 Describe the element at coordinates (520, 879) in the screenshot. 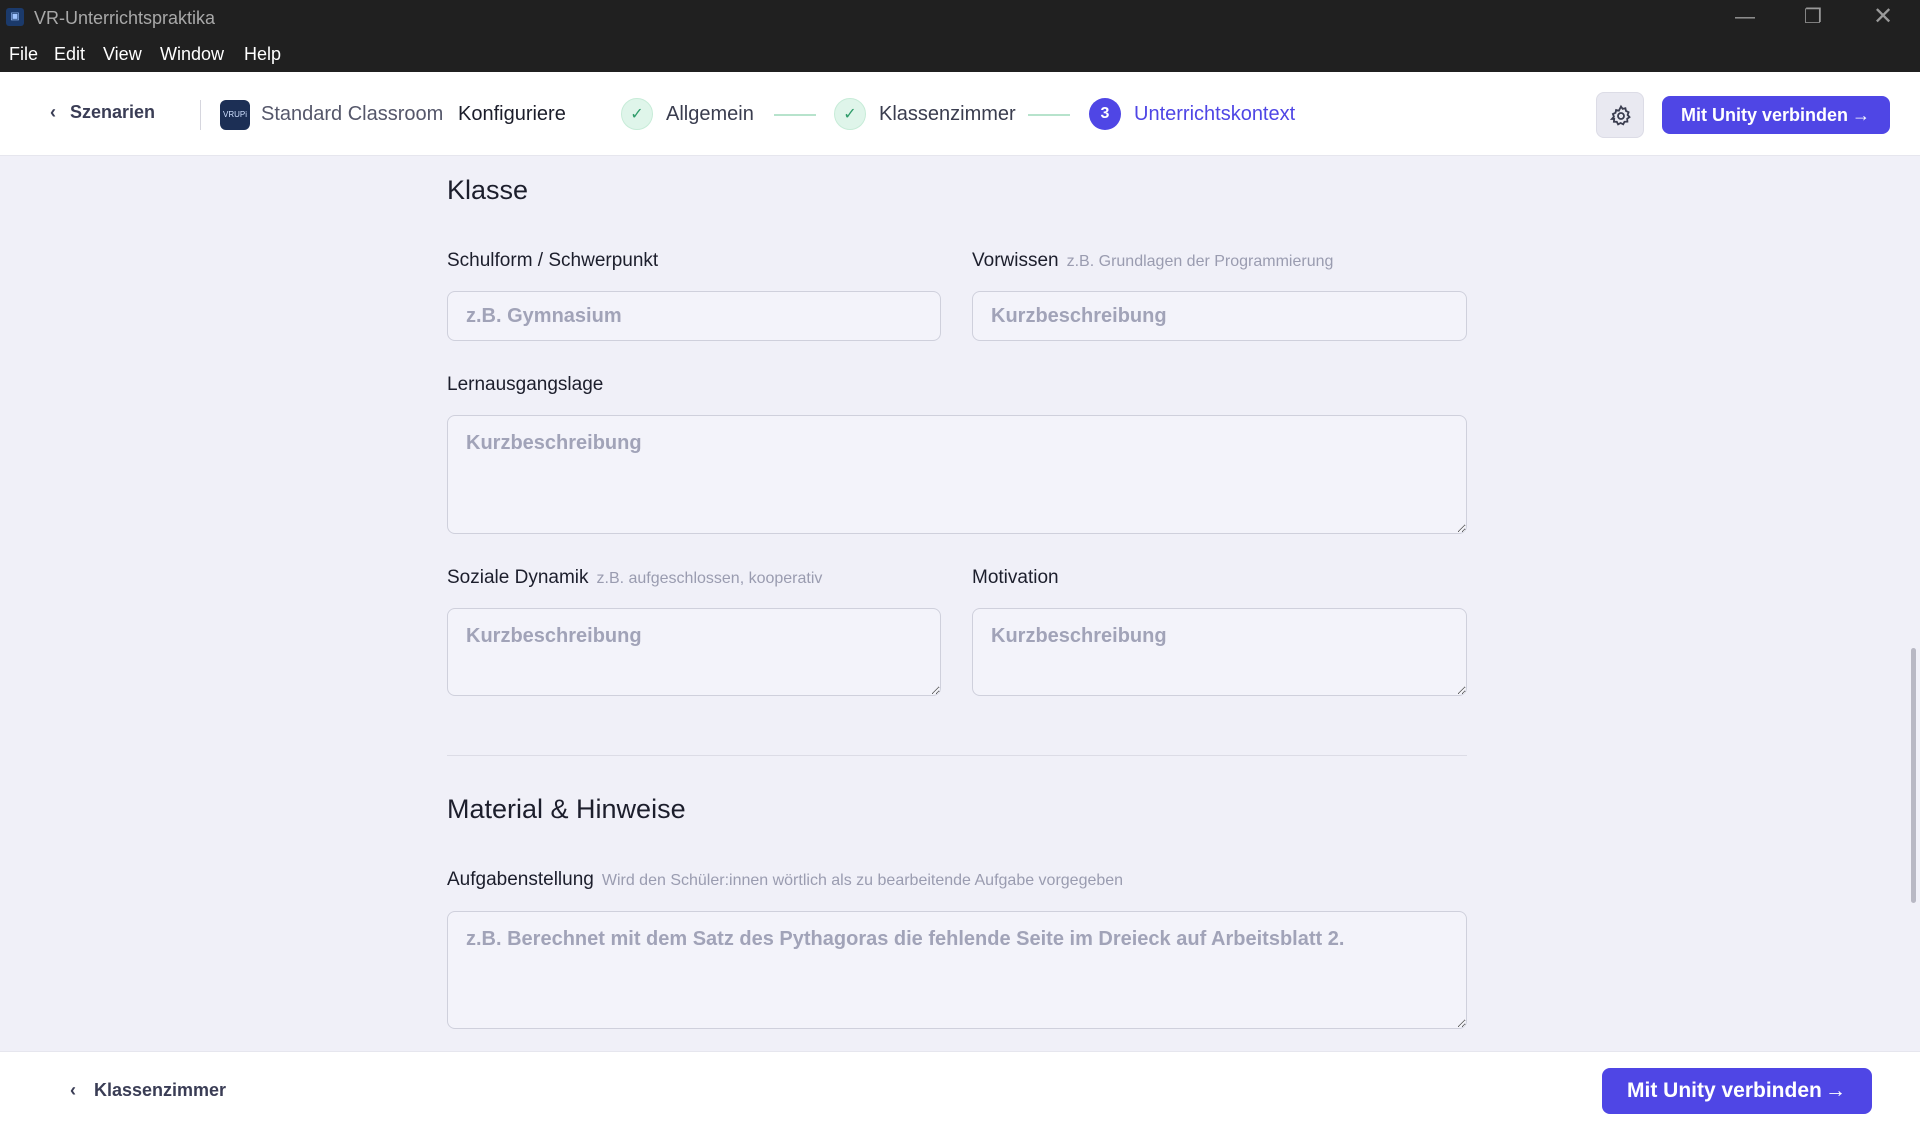

I see `aufgabenstellung-label-text: Aufgabenstellung` at that location.